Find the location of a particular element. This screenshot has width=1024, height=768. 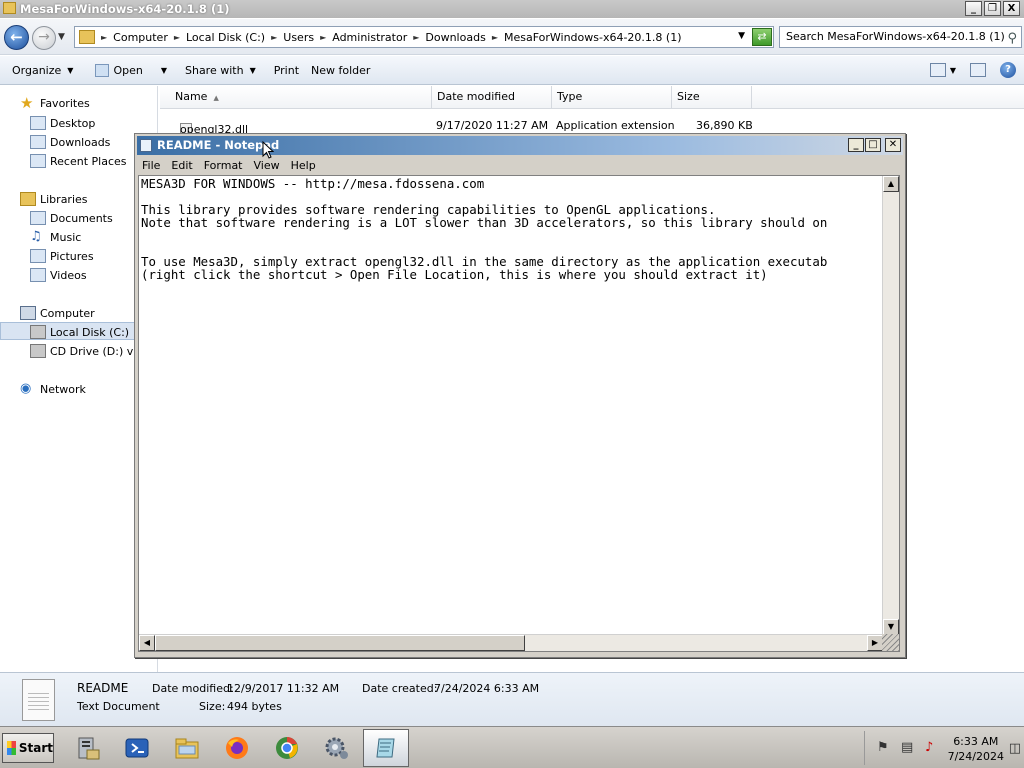

taskbar-firefox is located at coordinates (237, 748).